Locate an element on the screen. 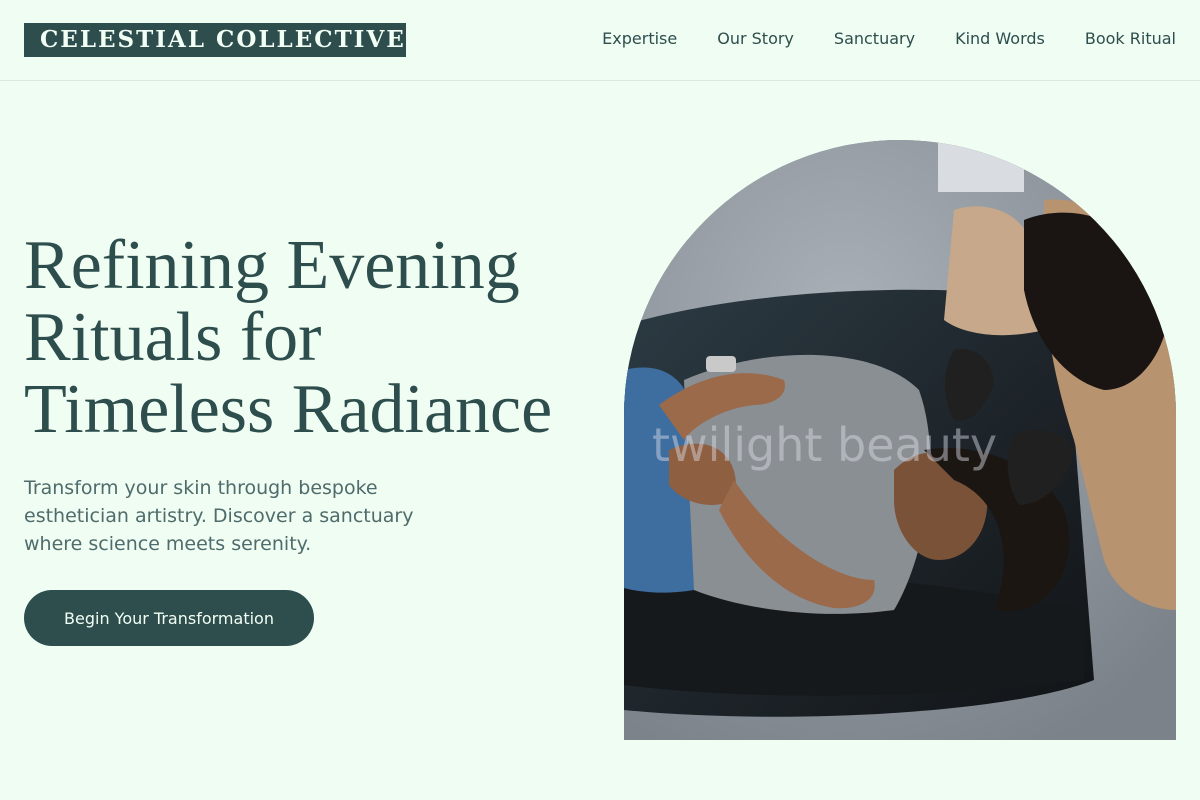  hero-title-line: Timeless Radiance is located at coordinates (288, 409).